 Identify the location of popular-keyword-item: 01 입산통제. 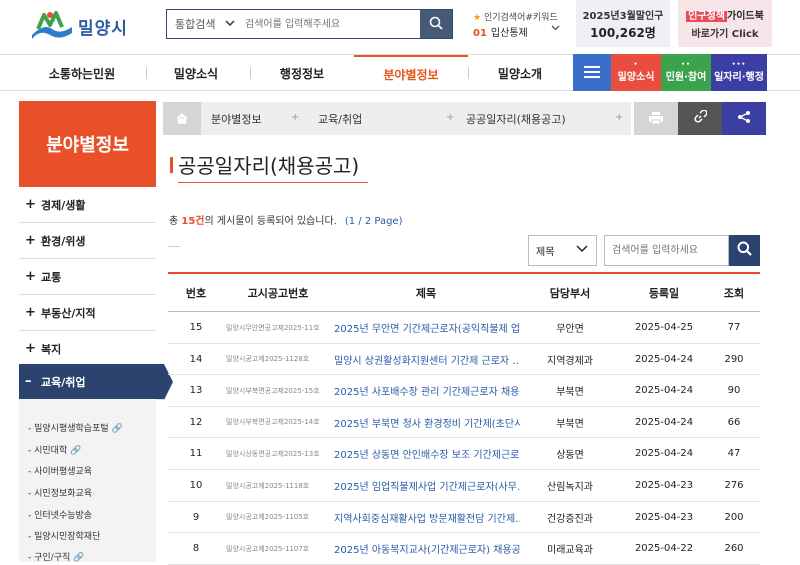
(500, 31).